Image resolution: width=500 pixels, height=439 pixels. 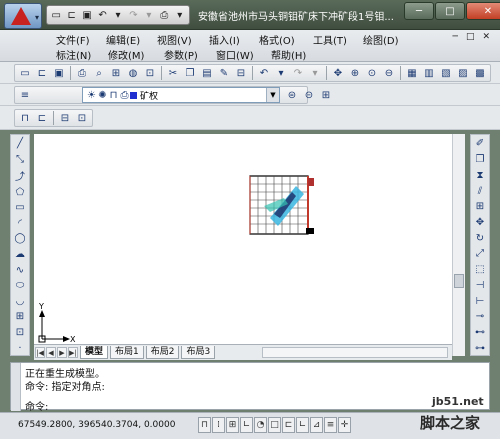 What do you see at coordinates (330, 39) in the screenshot?
I see `menu-tools: 工具(T)` at bounding box center [330, 39].